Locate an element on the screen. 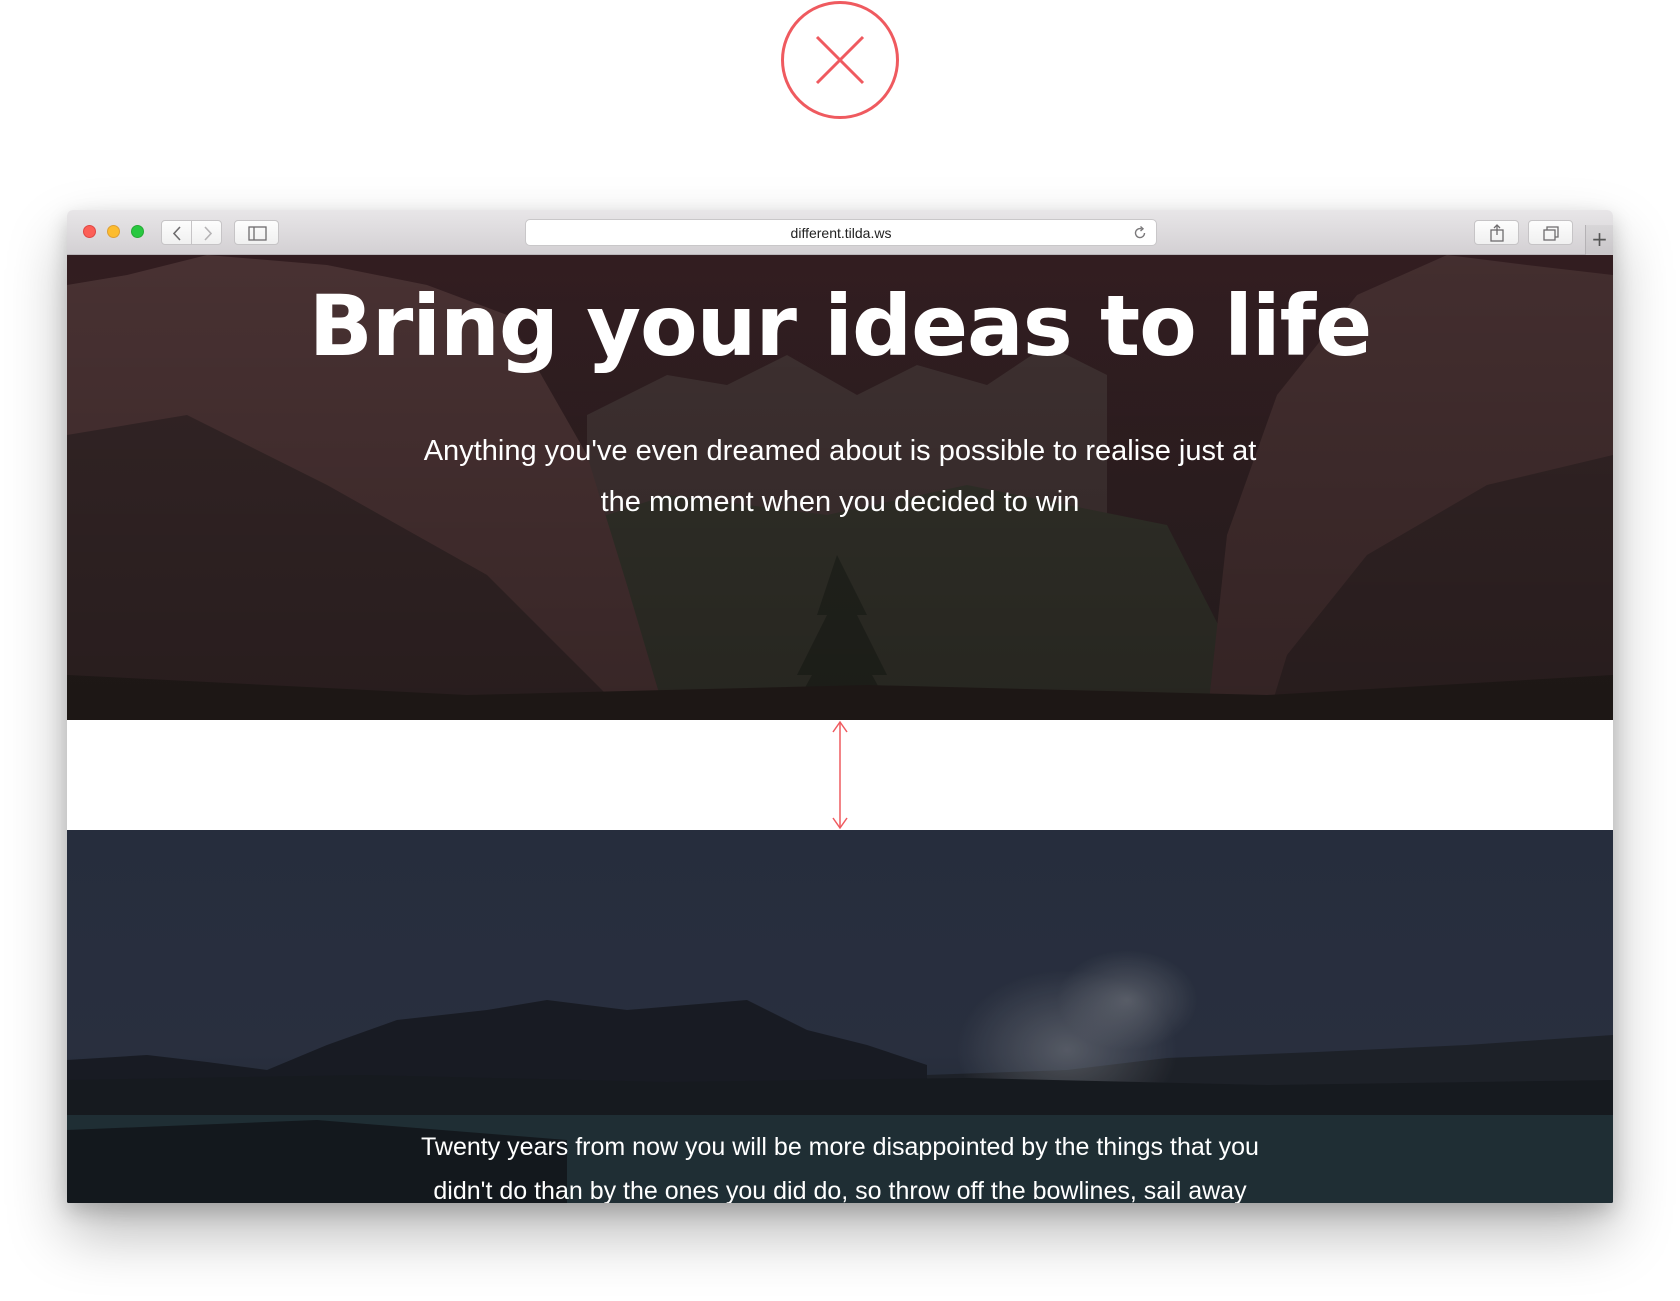  plus-icon: + is located at coordinates (1599, 239).